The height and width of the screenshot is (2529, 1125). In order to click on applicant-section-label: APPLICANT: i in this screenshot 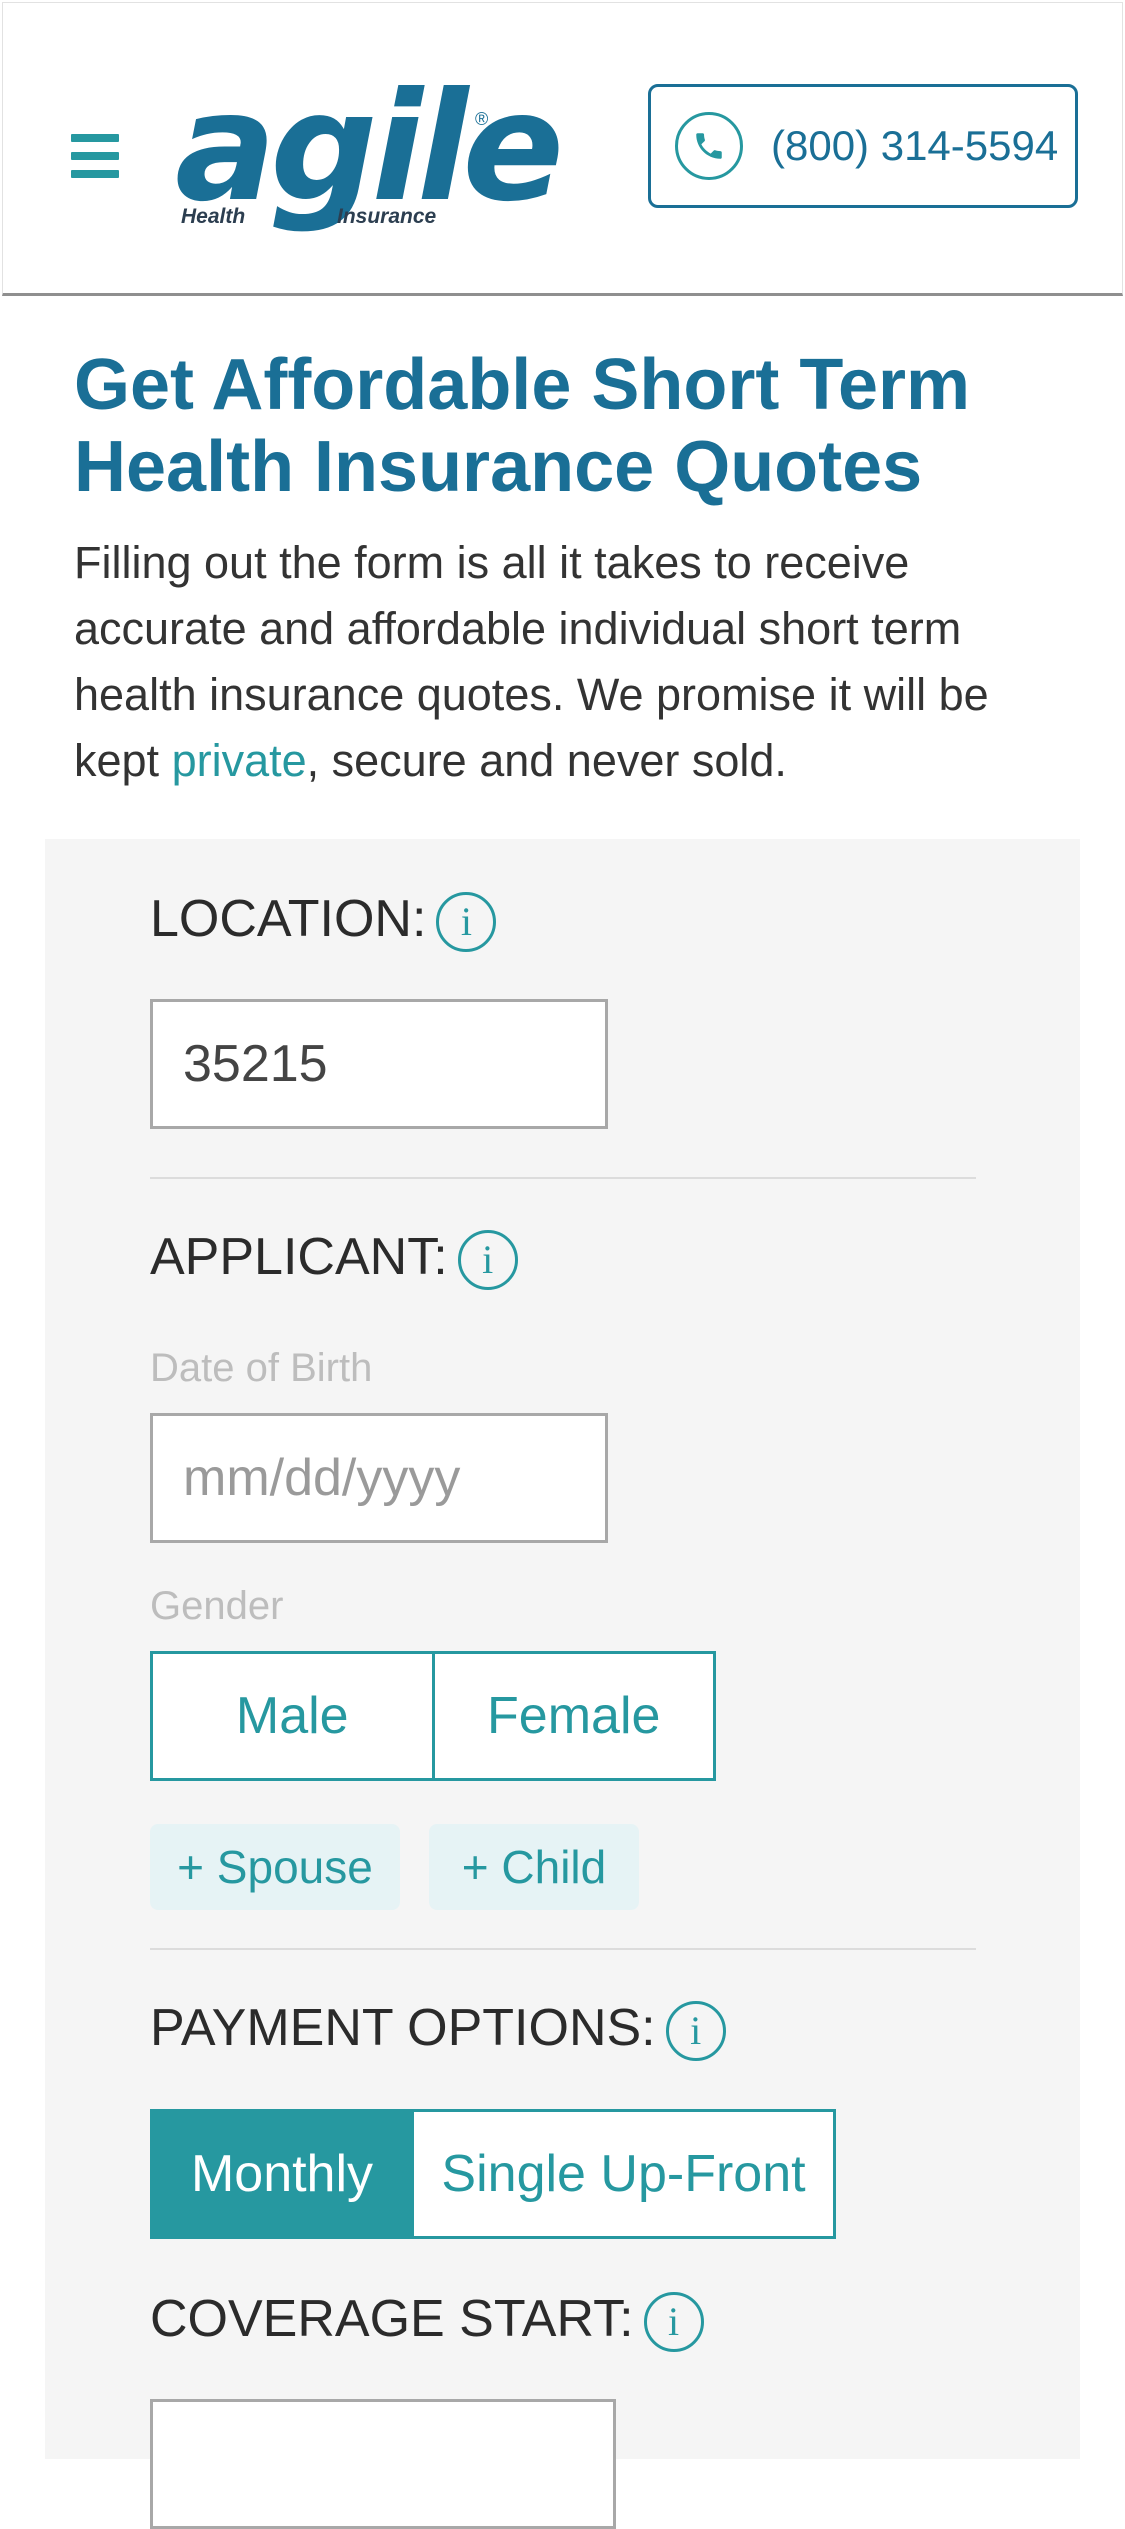, I will do `click(334, 1259)`.